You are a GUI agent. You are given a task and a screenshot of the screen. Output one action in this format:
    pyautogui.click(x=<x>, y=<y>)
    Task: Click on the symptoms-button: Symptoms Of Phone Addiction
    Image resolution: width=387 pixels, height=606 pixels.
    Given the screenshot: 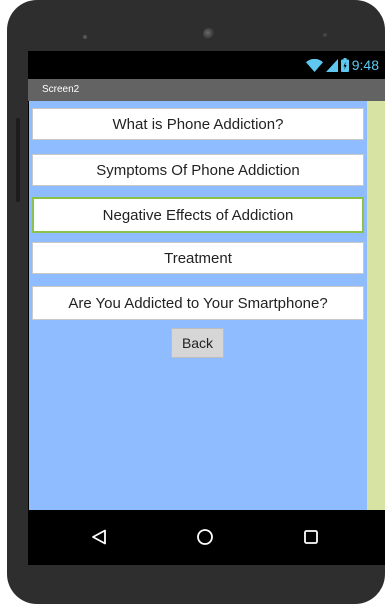 What is the action you would take?
    pyautogui.click(x=198, y=170)
    